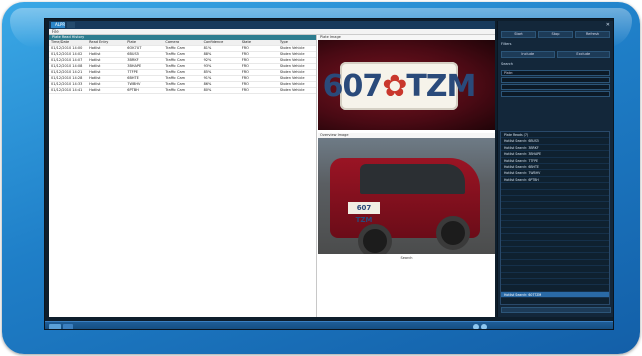  I want to click on list-item: Hotlist Search: 607TZM, so click(555, 295).